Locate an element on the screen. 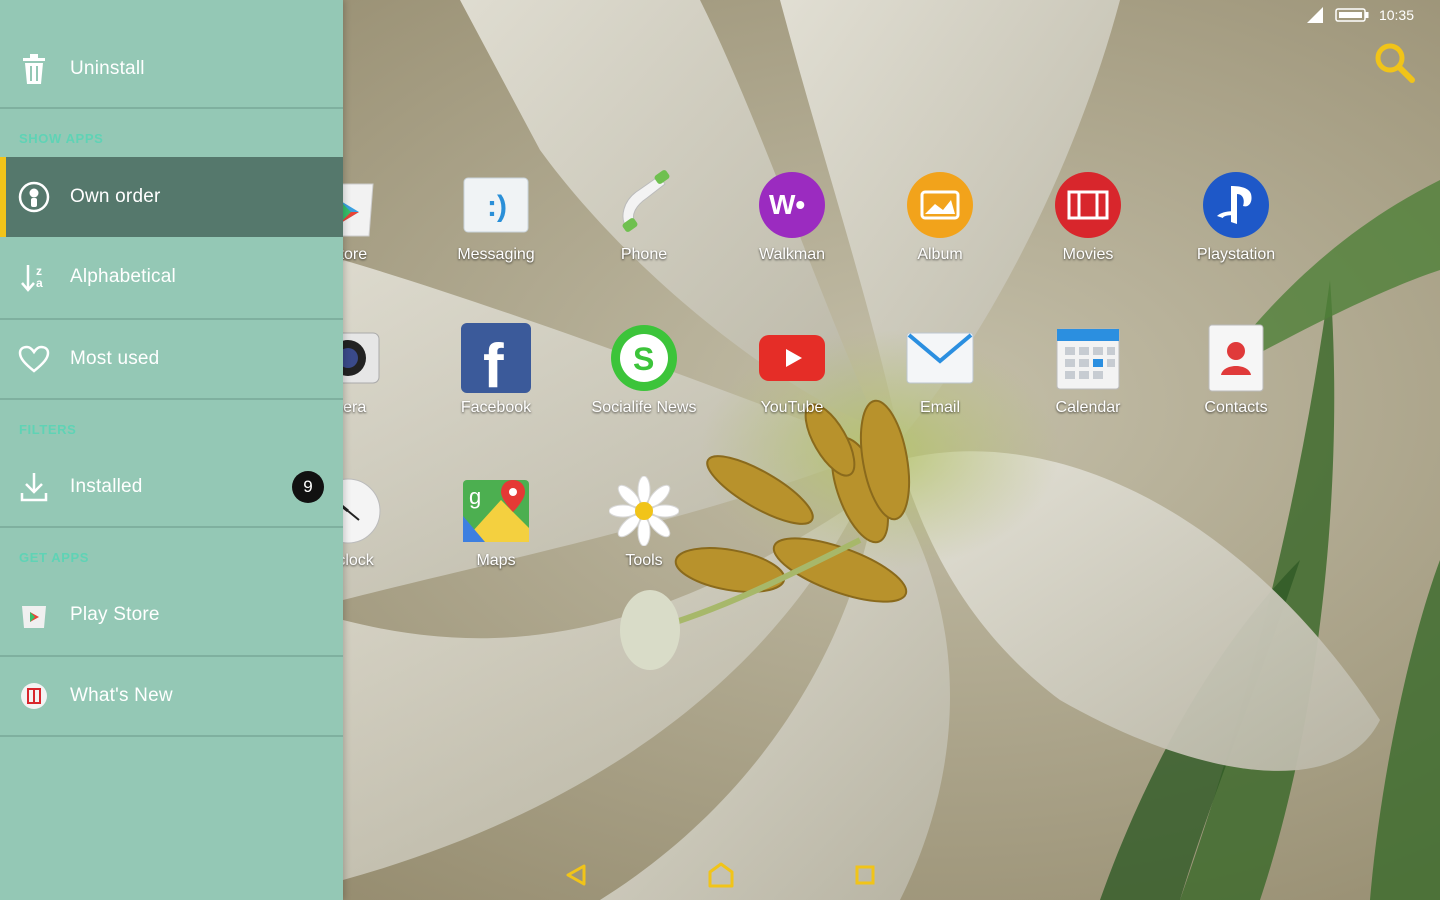 This screenshot has height=900, width=1440. whats-new-label: What's New is located at coordinates (121, 695).